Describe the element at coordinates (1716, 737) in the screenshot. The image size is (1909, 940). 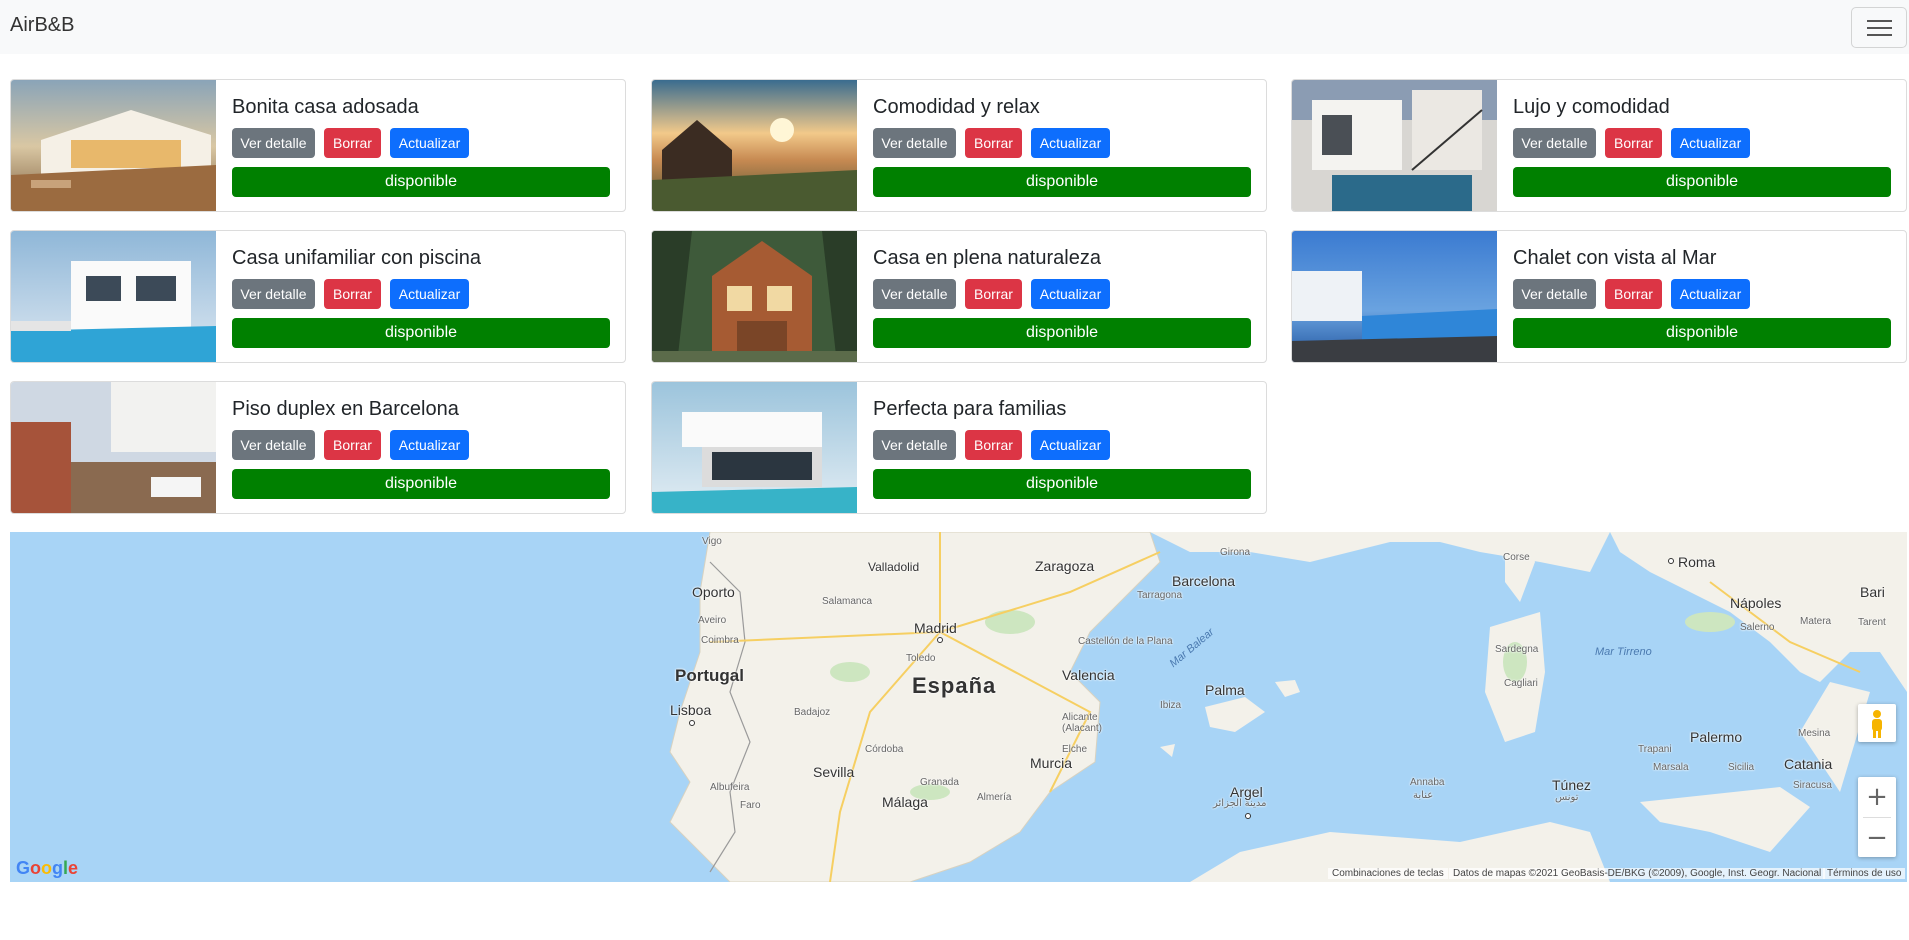
I see `map-label-palermo: Palermo` at that location.